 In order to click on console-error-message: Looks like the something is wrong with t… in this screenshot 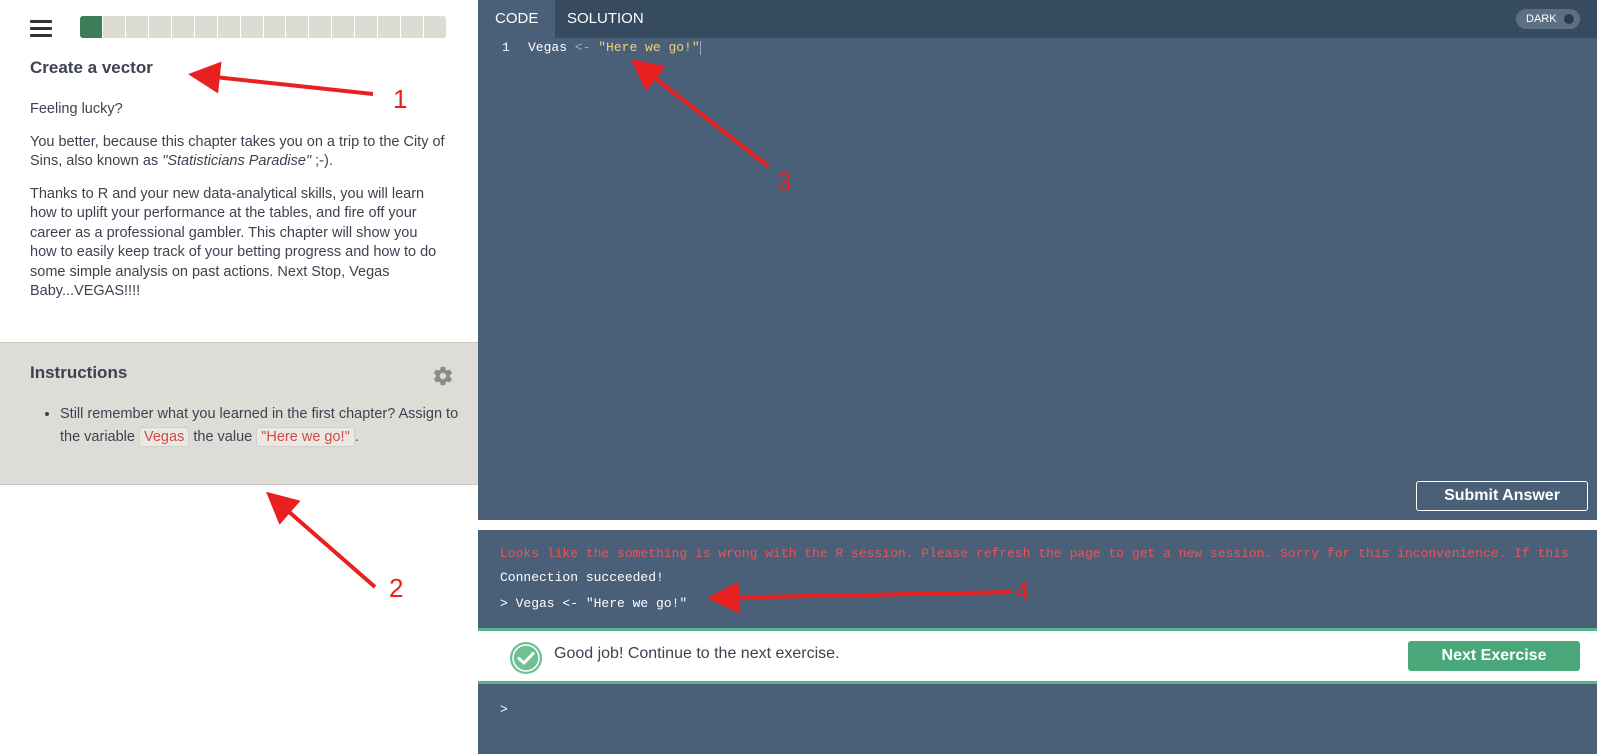, I will do `click(1034, 553)`.